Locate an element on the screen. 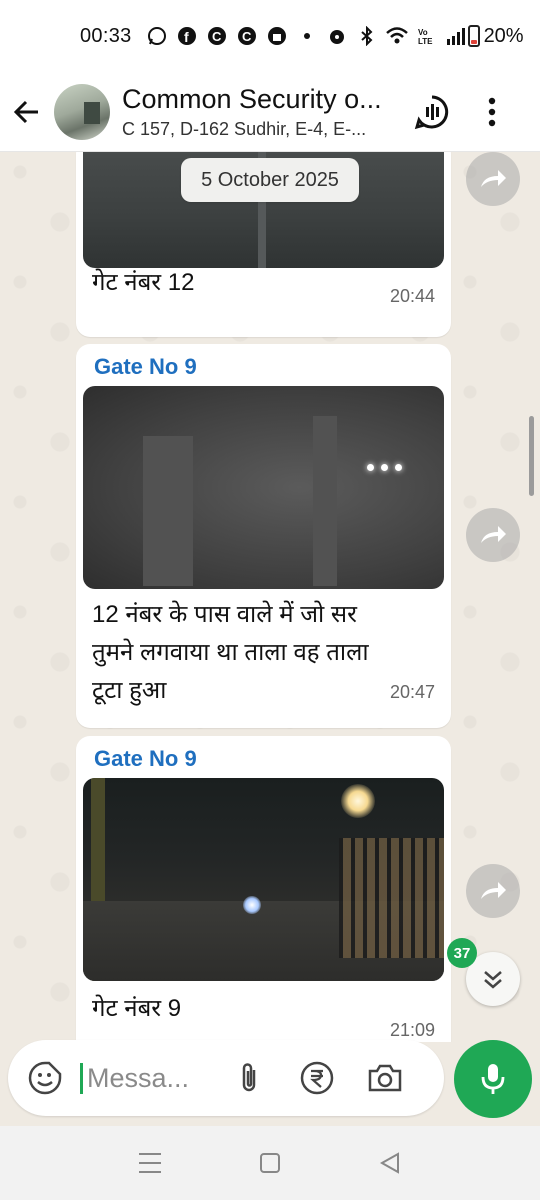 This screenshot has height=1200, width=540. emoji-sticker-button is located at coordinates (45, 1078).